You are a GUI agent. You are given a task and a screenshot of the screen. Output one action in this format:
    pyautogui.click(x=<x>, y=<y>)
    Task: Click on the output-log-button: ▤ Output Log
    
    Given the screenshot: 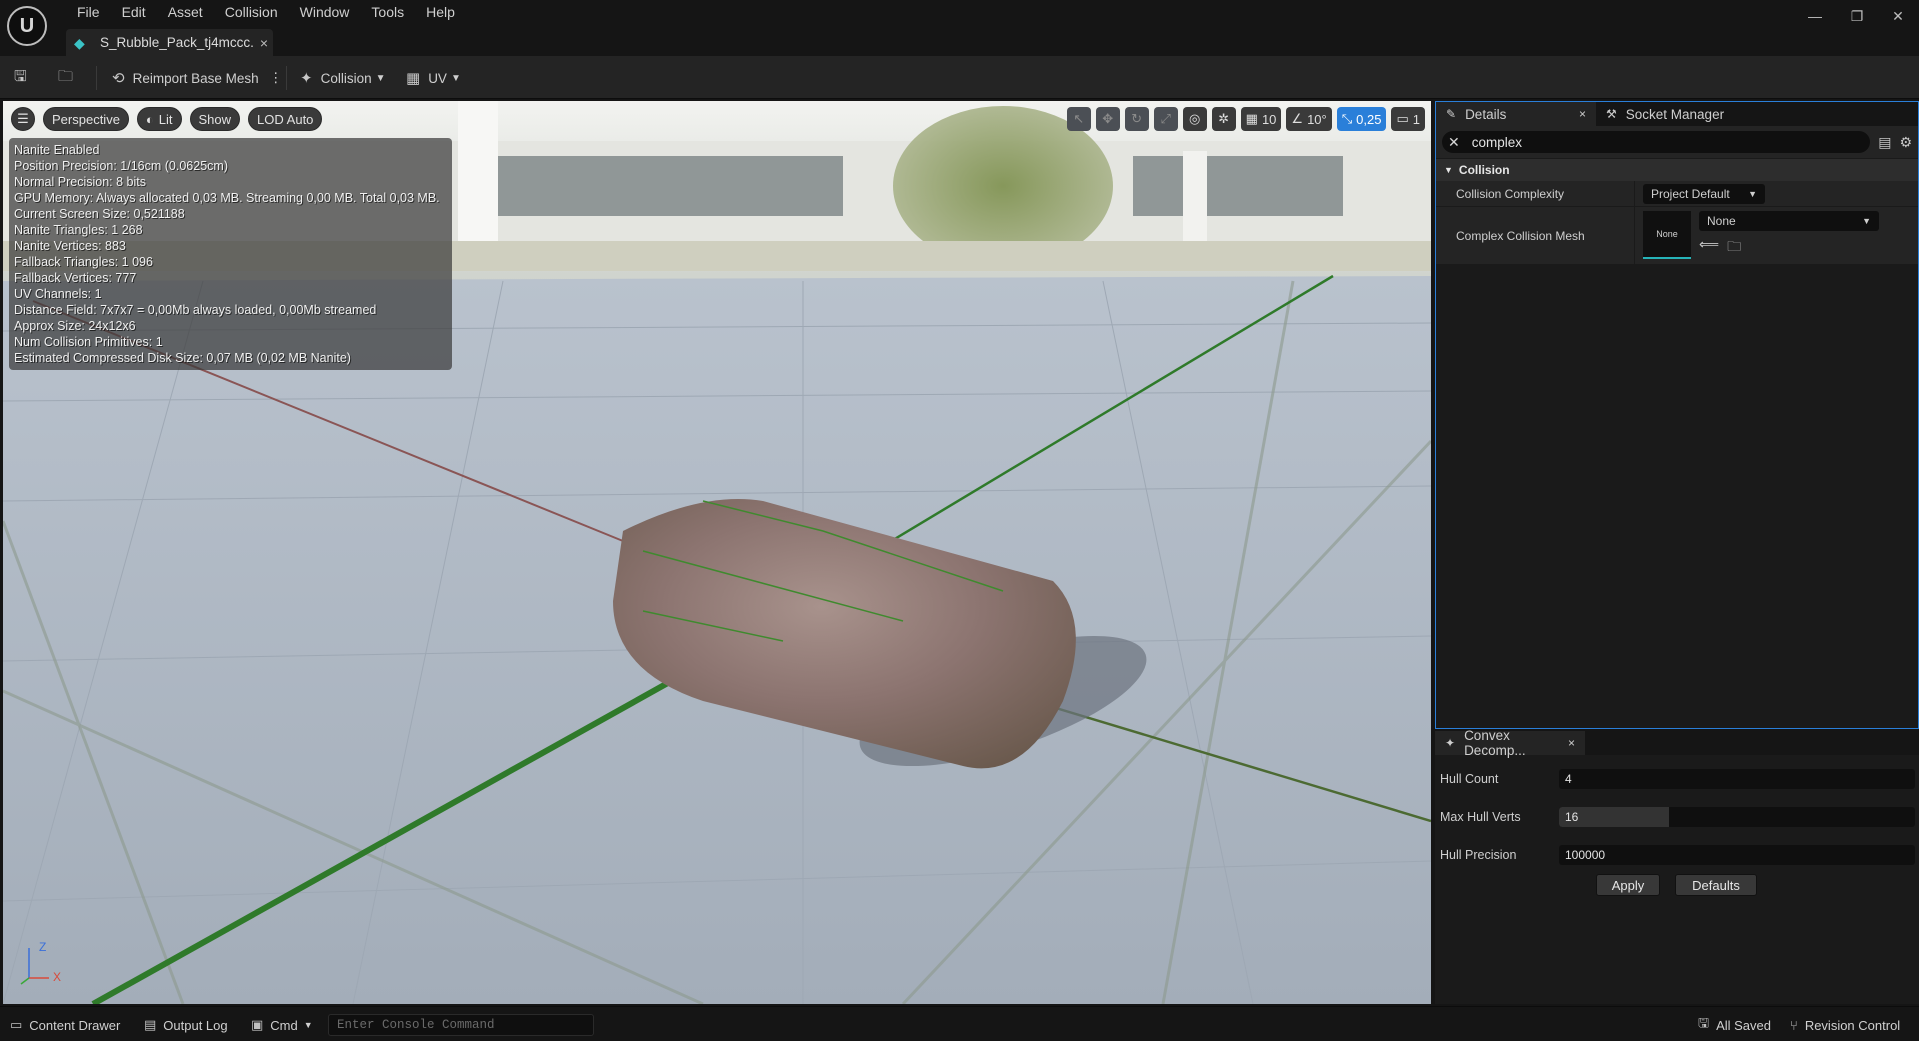 What is the action you would take?
    pyautogui.click(x=186, y=1025)
    